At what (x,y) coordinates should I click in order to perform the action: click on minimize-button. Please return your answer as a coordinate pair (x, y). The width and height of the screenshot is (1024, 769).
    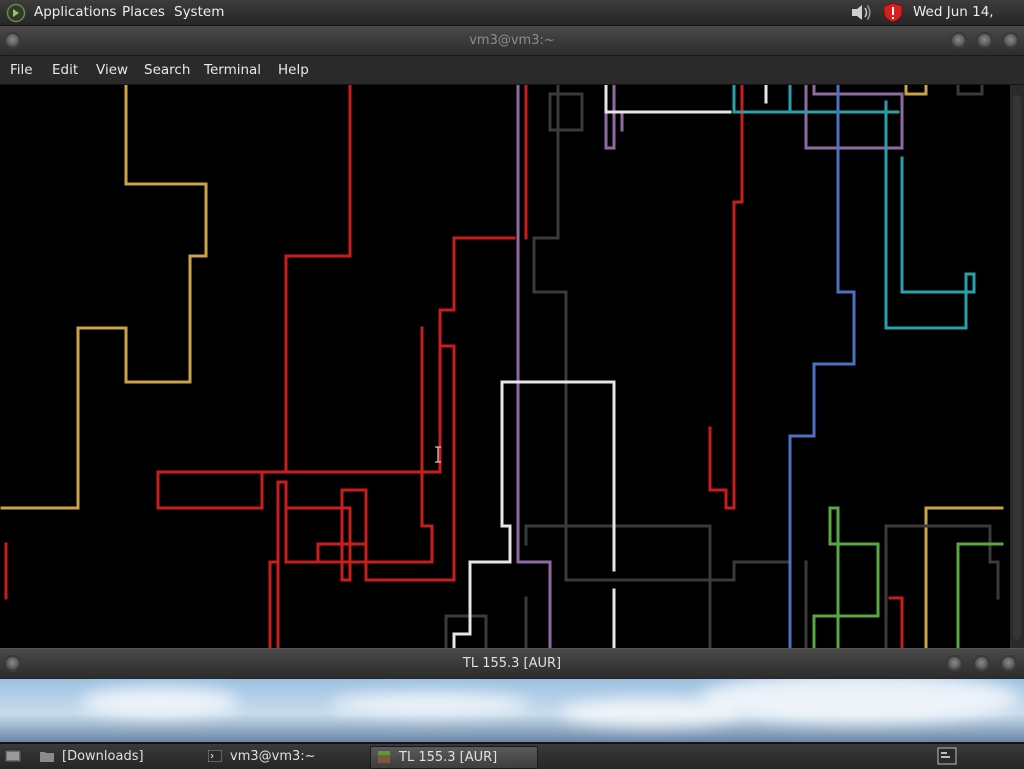
    Looking at the image, I should click on (958, 40).